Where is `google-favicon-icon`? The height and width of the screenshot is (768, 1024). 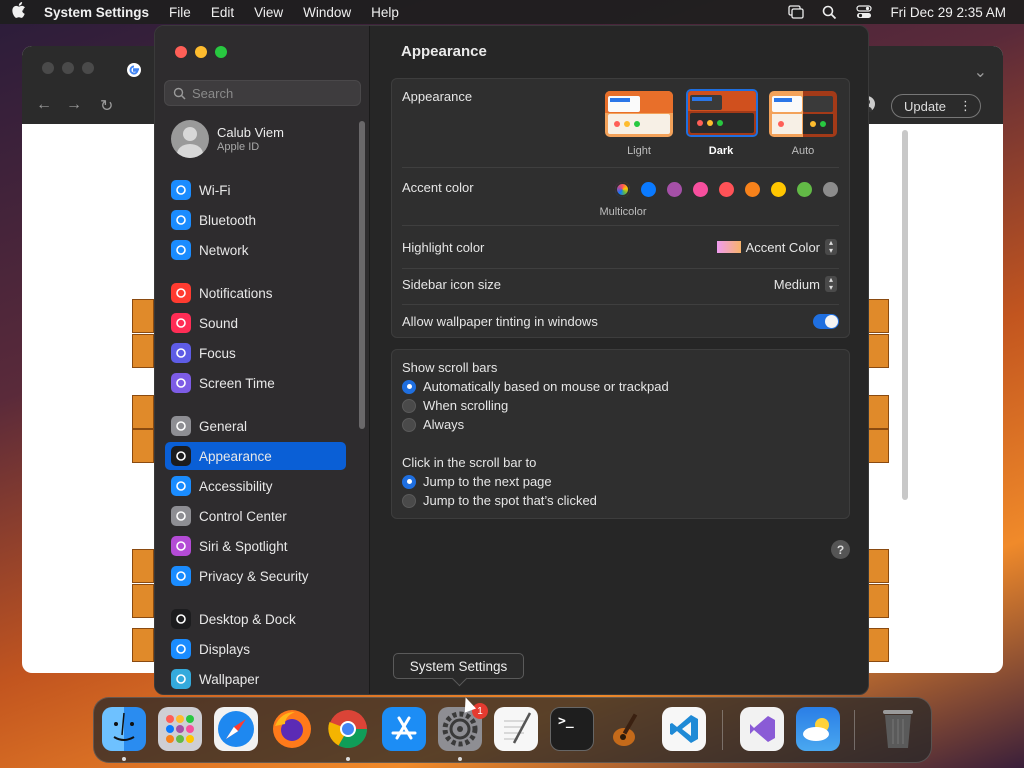
google-favicon-icon is located at coordinates (134, 72).